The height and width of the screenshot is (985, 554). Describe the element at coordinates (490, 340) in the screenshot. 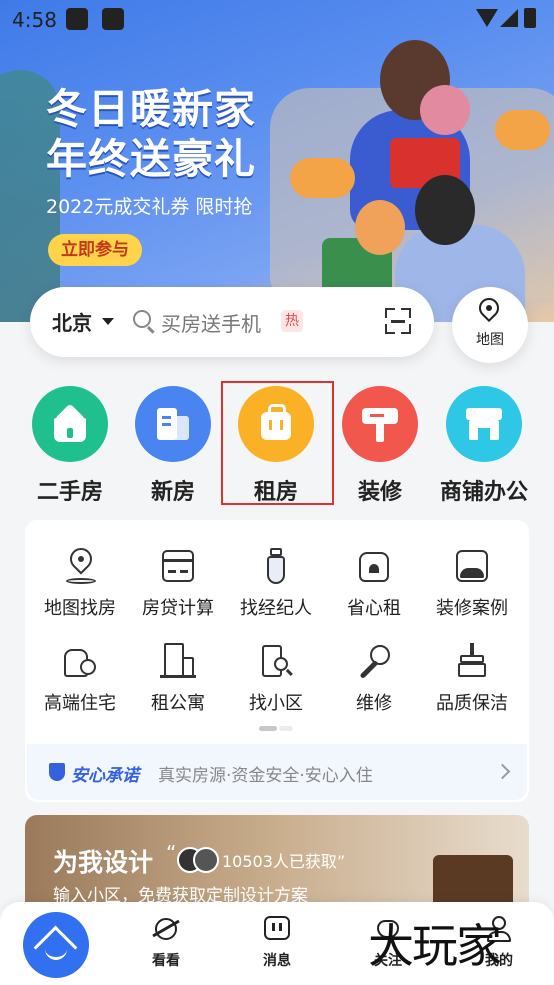

I see `map-button-label: 地图` at that location.